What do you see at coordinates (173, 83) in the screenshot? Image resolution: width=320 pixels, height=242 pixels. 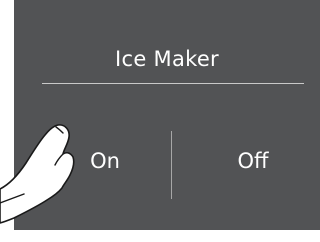 I see `title-divider` at bounding box center [173, 83].